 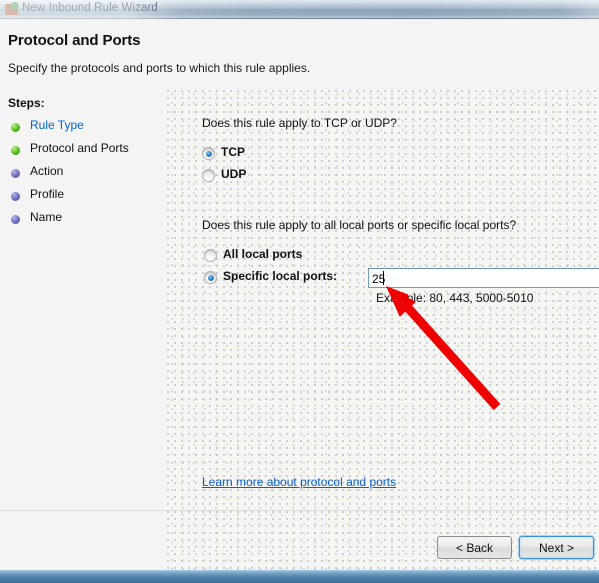 I want to click on steps-heading: Steps:, so click(x=26, y=103).